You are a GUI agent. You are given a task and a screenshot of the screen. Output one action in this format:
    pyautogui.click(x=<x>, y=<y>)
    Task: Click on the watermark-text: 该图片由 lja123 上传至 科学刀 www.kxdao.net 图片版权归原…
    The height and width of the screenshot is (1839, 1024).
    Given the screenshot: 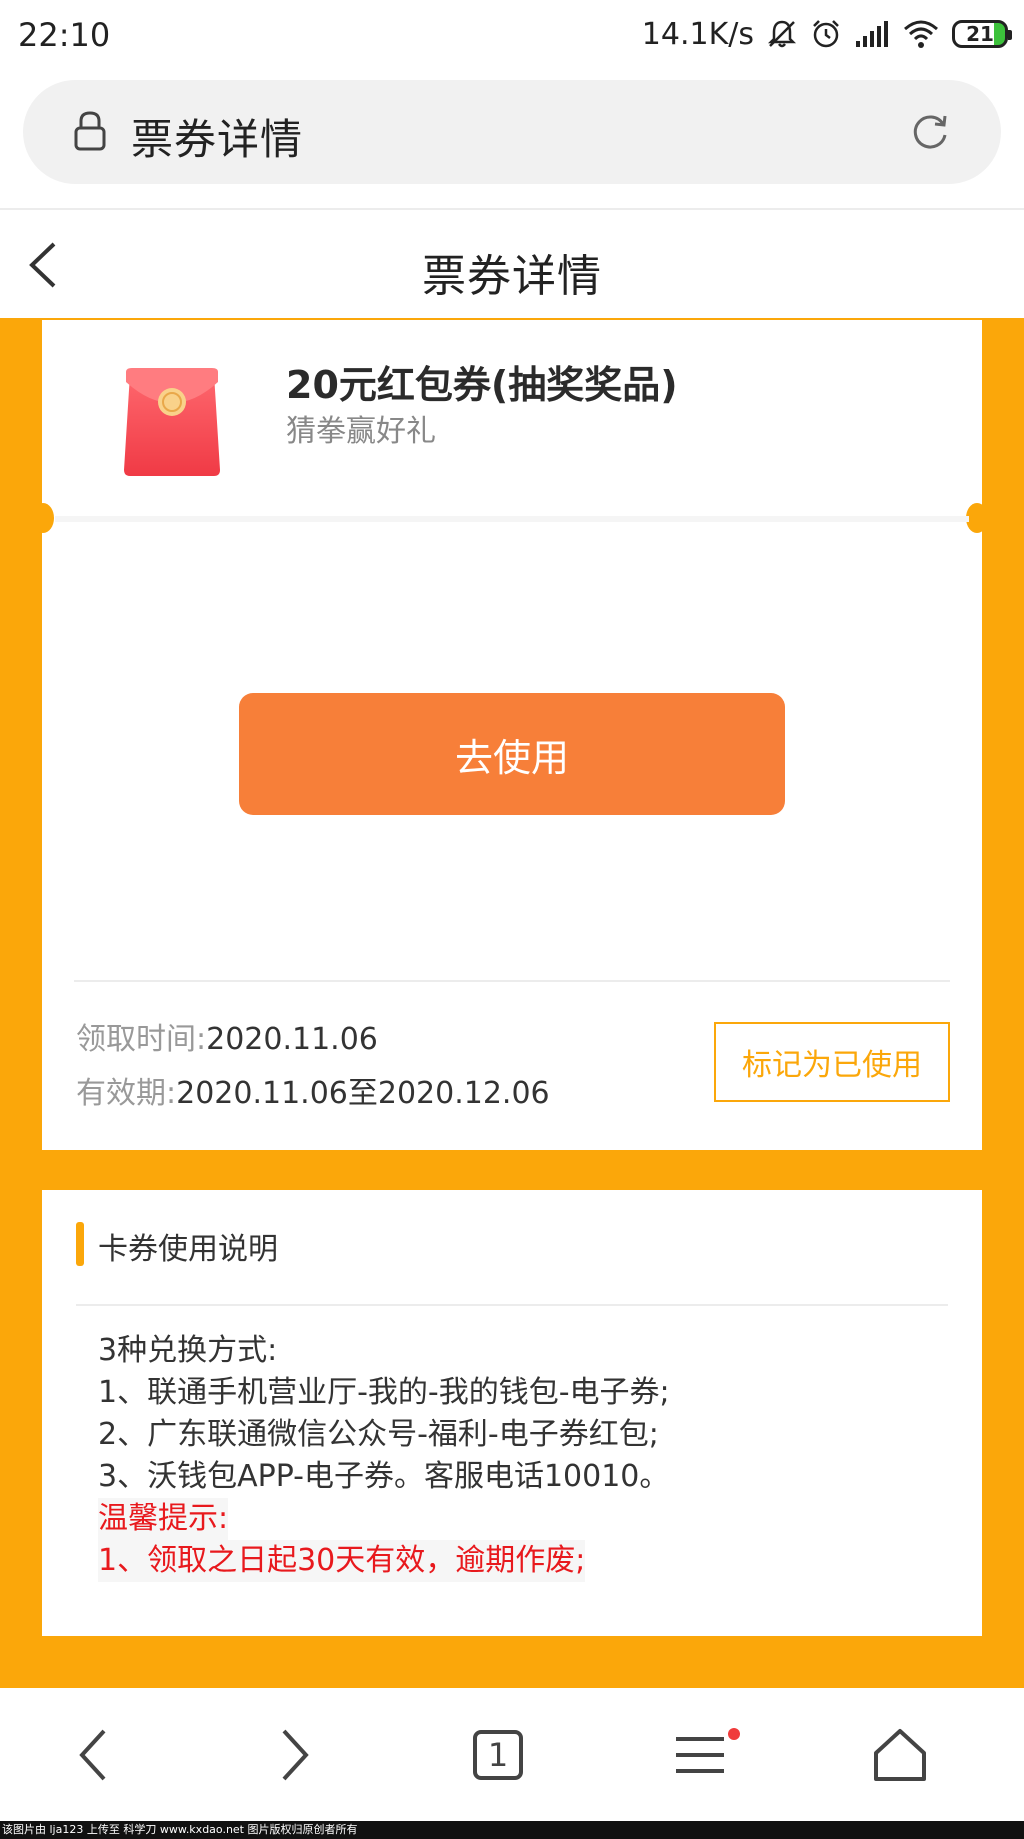 What is the action you would take?
    pyautogui.click(x=512, y=1830)
    